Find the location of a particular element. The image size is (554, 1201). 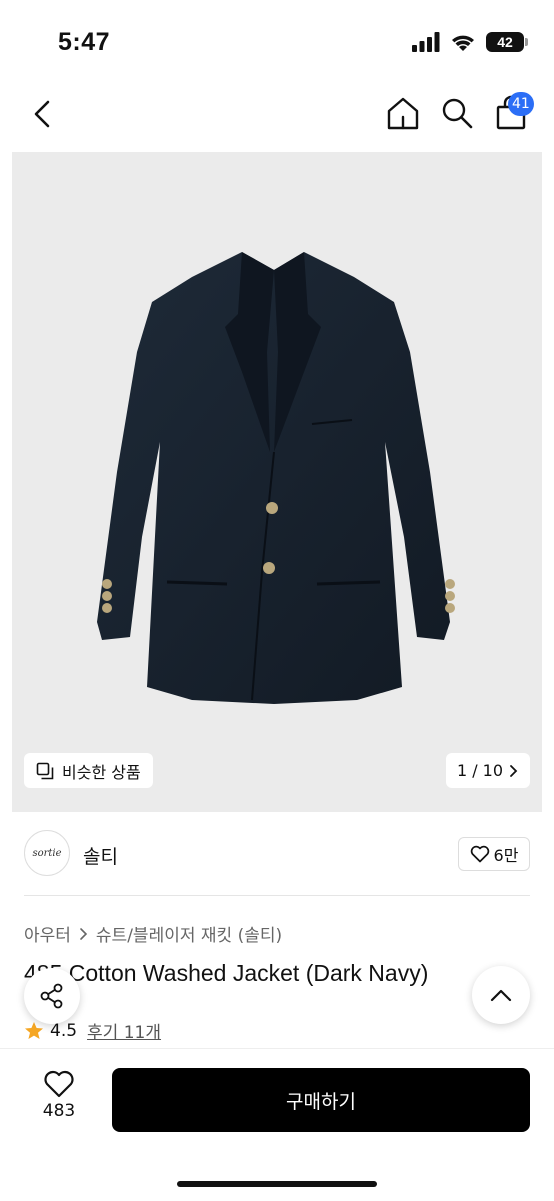

brand-like-button: 6만 is located at coordinates (494, 854).